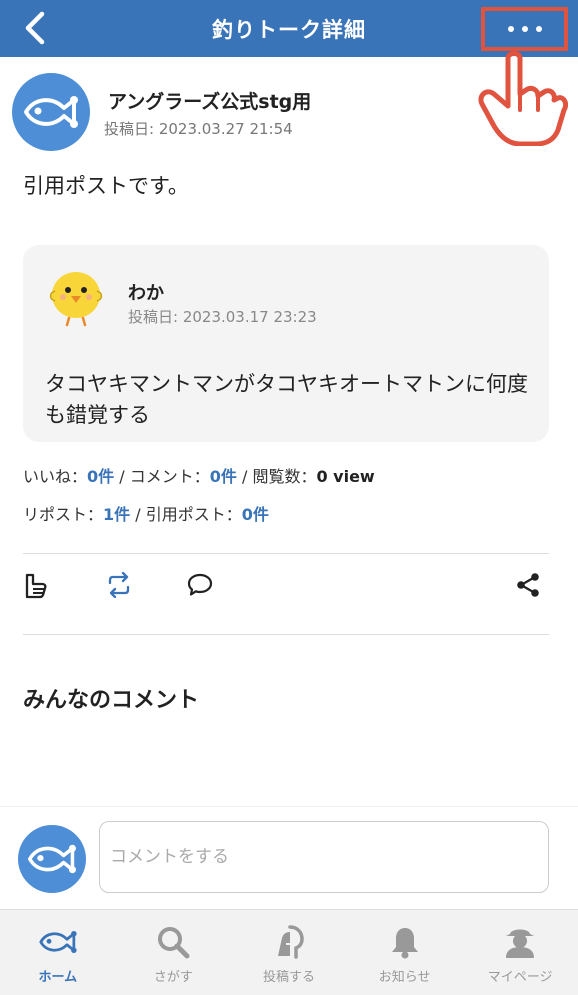 Image resolution: width=578 pixels, height=995 pixels. I want to click on reposts-count: 1件, so click(116, 514).